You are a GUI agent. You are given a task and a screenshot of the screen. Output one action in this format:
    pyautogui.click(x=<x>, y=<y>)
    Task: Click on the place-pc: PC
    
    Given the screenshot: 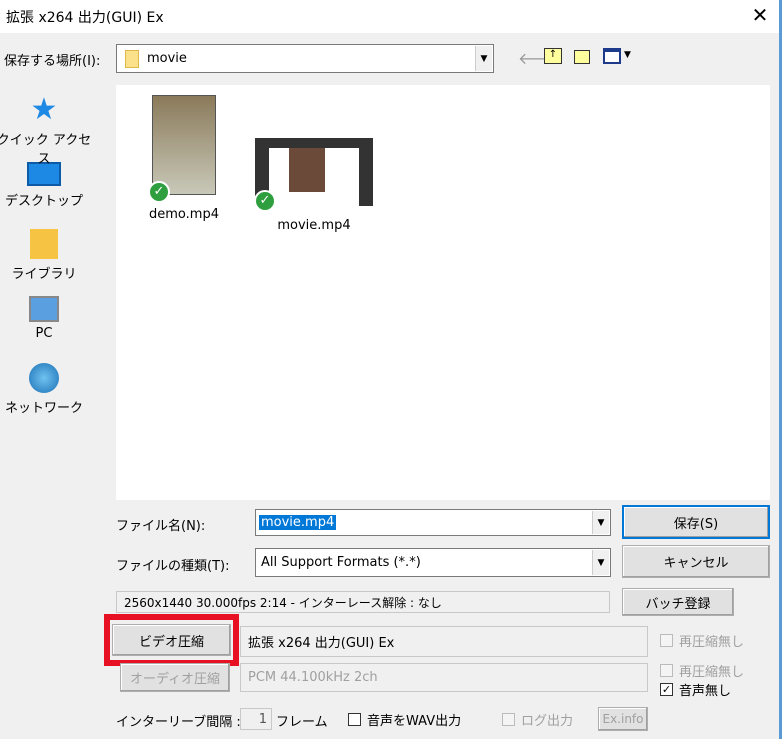 What is the action you would take?
    pyautogui.click(x=47, y=329)
    